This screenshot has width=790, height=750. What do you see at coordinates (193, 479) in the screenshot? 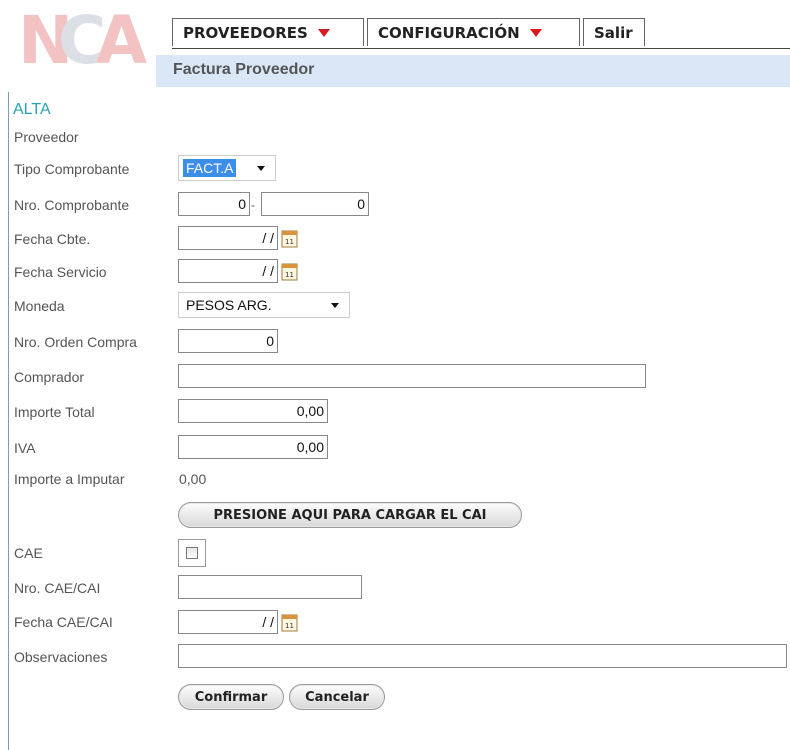
I see `importe-imputar-value: 0,00` at bounding box center [193, 479].